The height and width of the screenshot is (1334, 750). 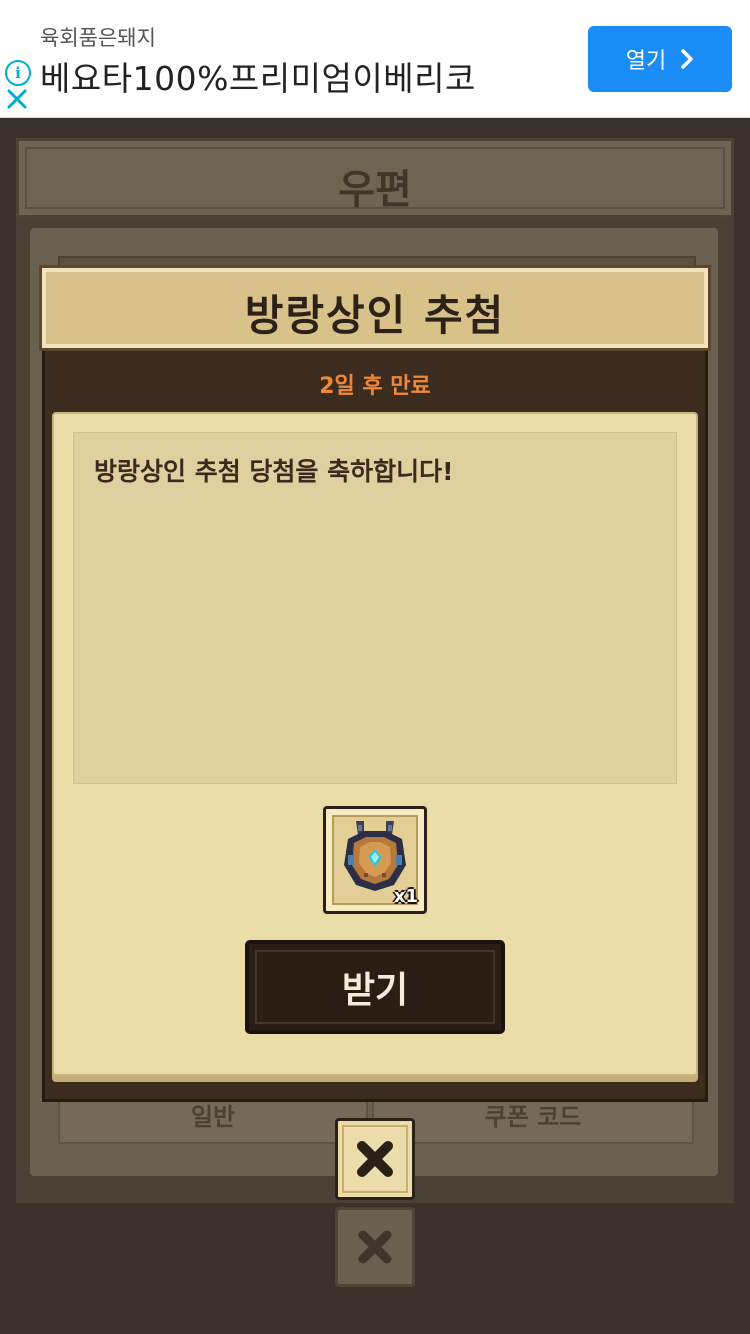 What do you see at coordinates (258, 76) in the screenshot?
I see `ad-title: 베요타100%프리미엄이베리코` at bounding box center [258, 76].